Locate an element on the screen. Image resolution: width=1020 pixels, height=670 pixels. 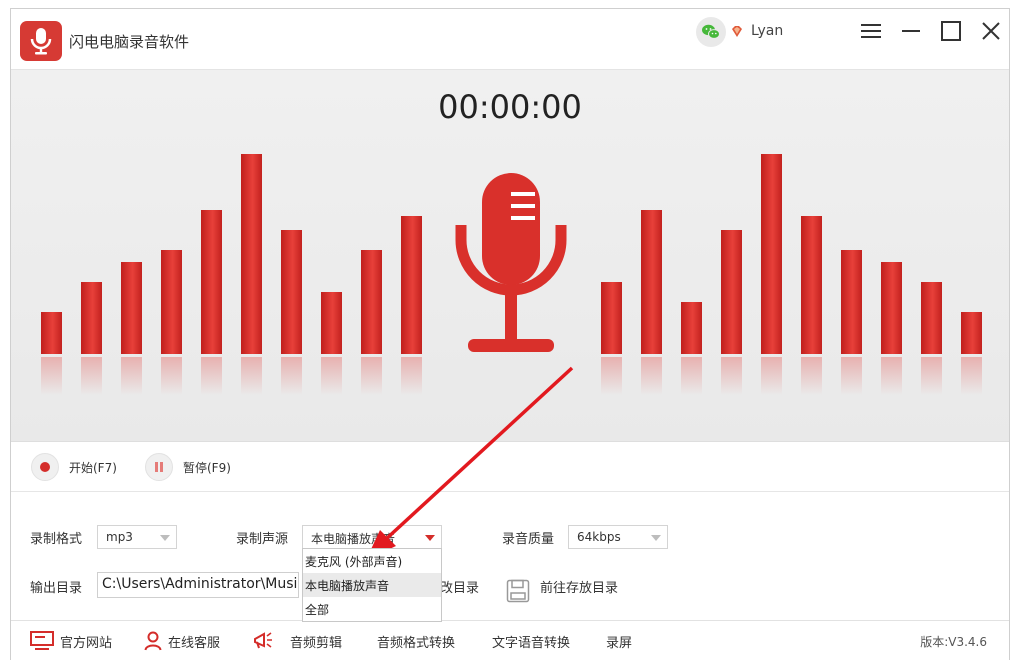
source-option: 本电脑播放声音 is located at coordinates (372, 585).